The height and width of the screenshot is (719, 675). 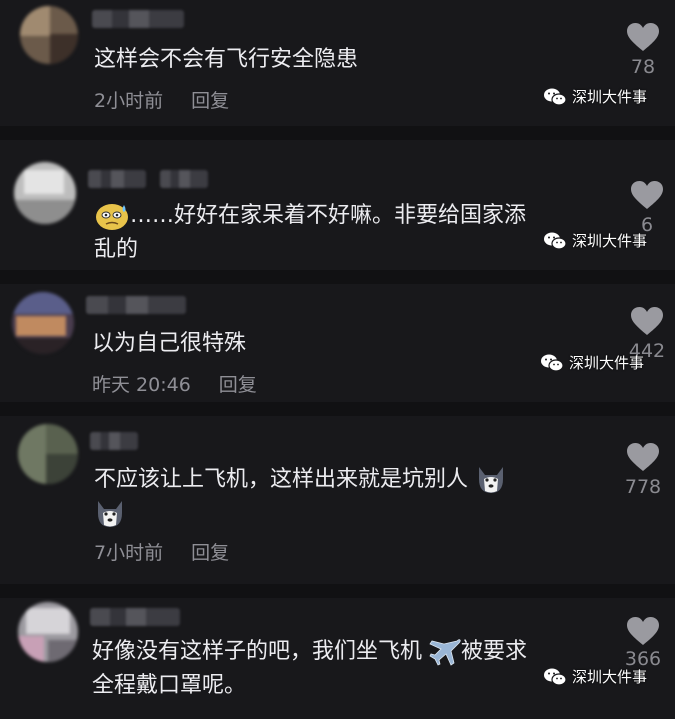 I want to click on comment-time: 2小时前, so click(x=129, y=101).